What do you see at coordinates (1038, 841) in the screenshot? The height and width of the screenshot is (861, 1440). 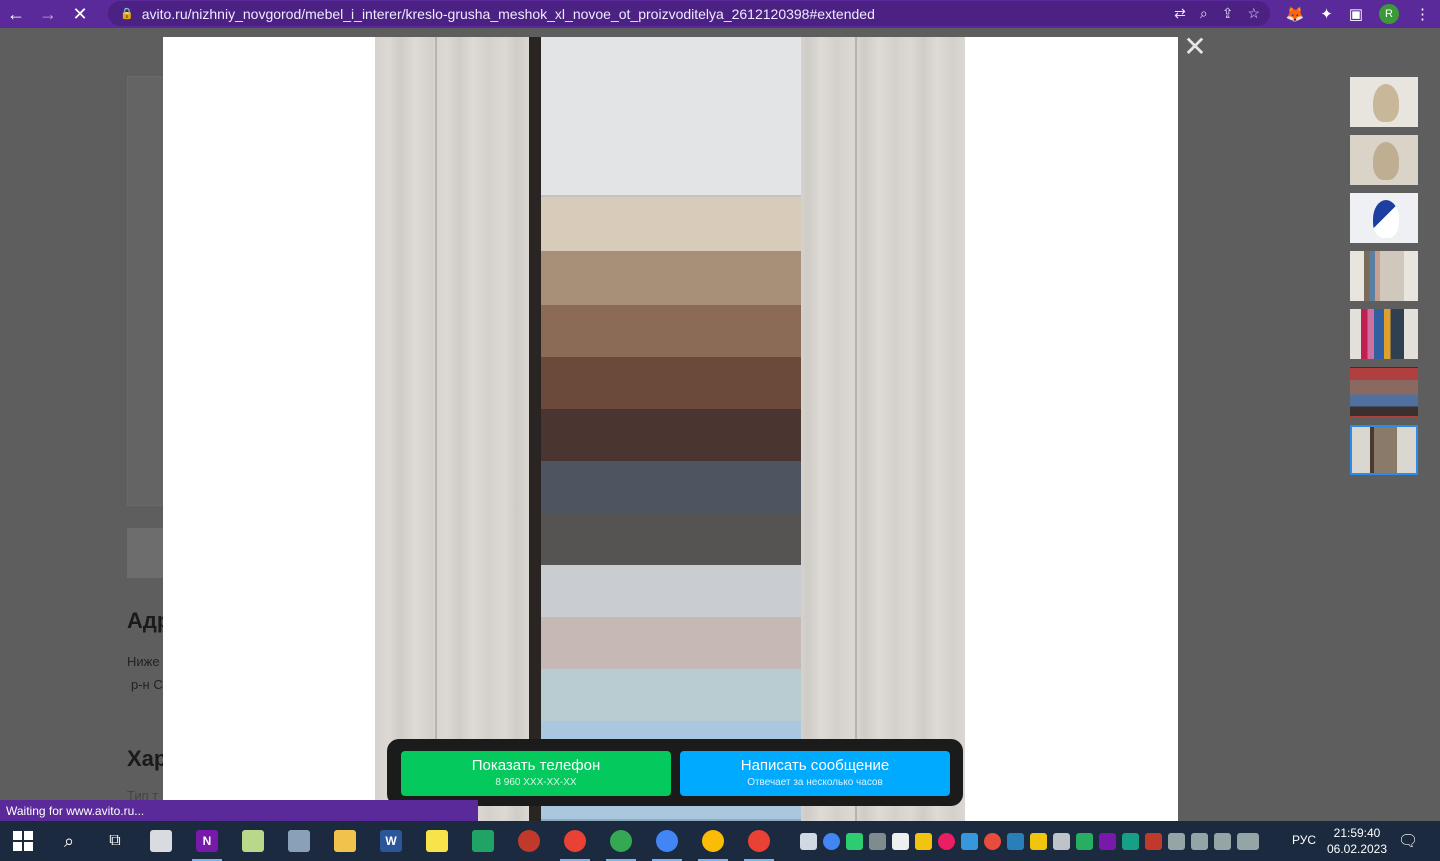 I see `sticky-tray-icon` at bounding box center [1038, 841].